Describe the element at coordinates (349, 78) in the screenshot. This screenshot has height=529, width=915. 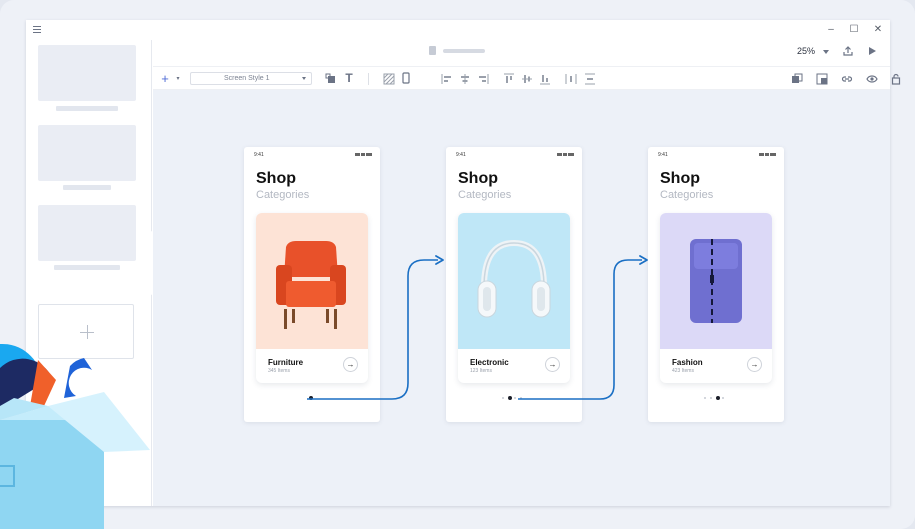
I see `text-icon: T` at that location.